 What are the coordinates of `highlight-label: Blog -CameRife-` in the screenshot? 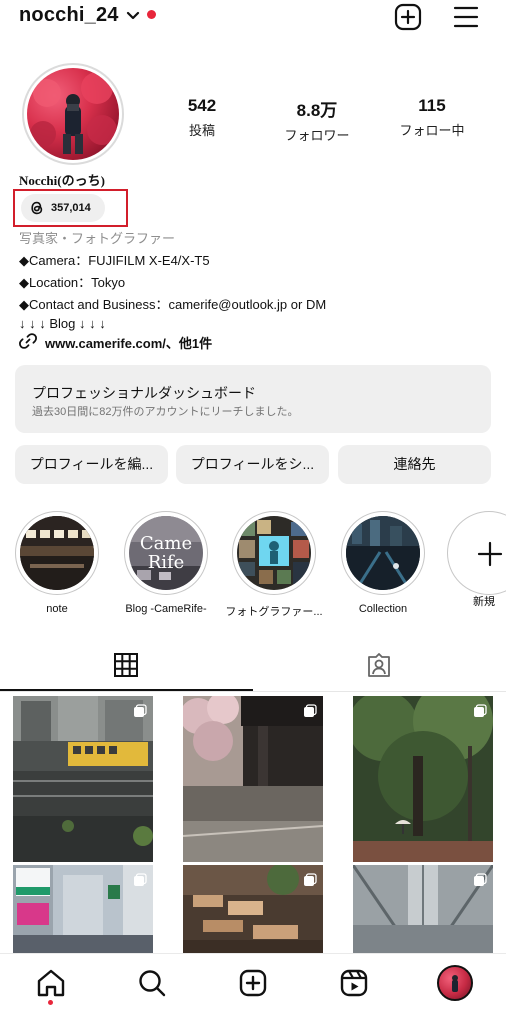 It's located at (166, 609).